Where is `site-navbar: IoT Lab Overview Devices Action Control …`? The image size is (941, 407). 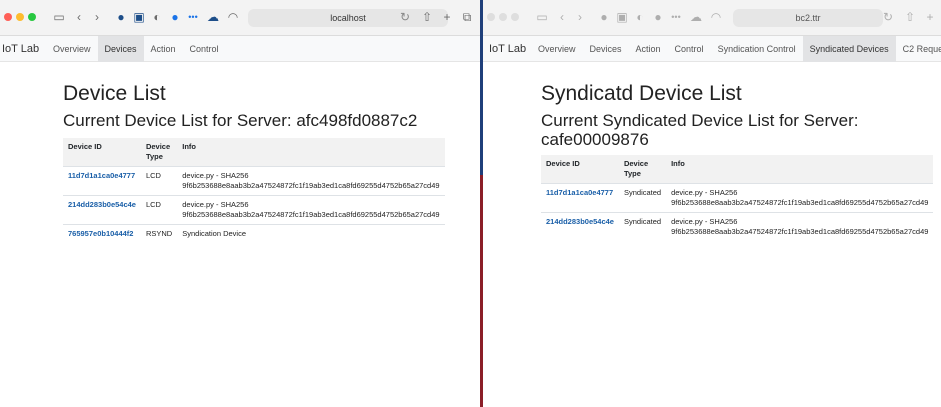
site-navbar: IoT Lab Overview Devices Action Control … is located at coordinates (712, 49).